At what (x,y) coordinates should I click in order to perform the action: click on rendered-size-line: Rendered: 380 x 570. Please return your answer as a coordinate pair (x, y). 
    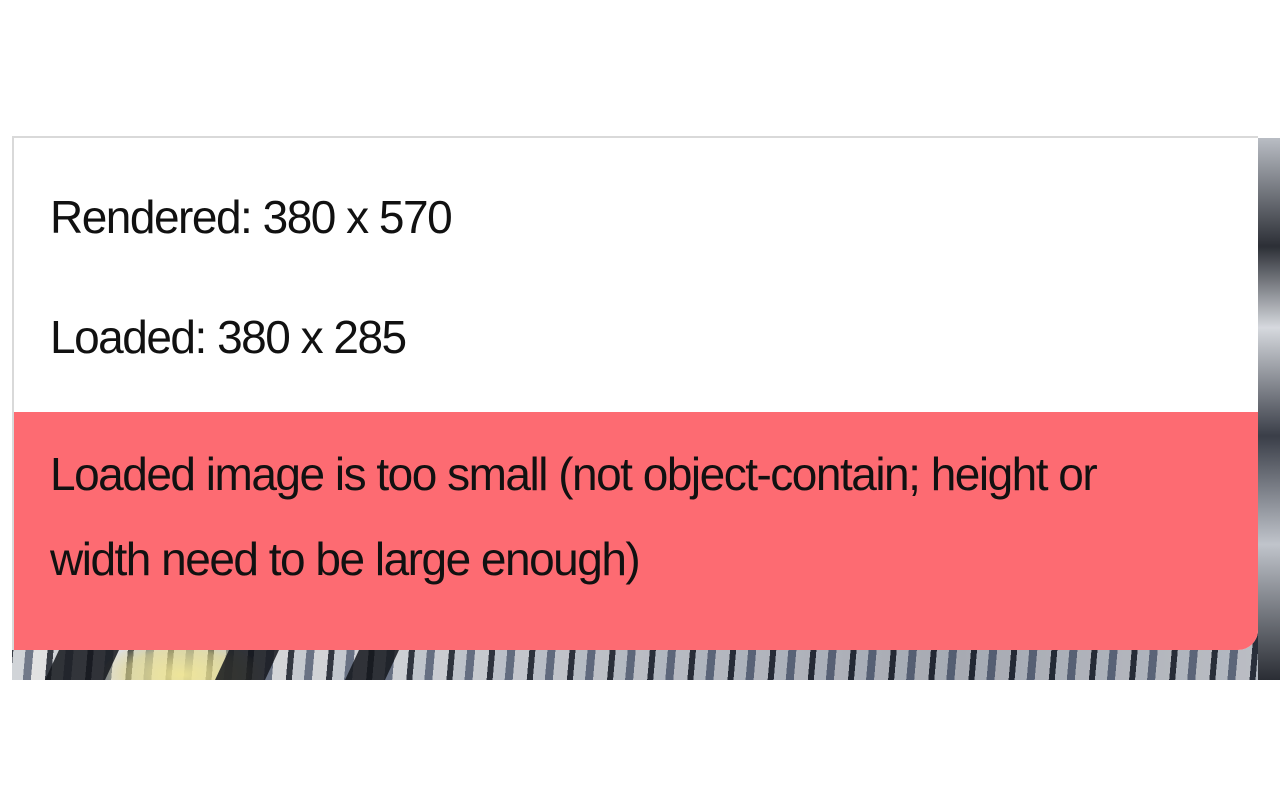
    Looking at the image, I should click on (251, 217).